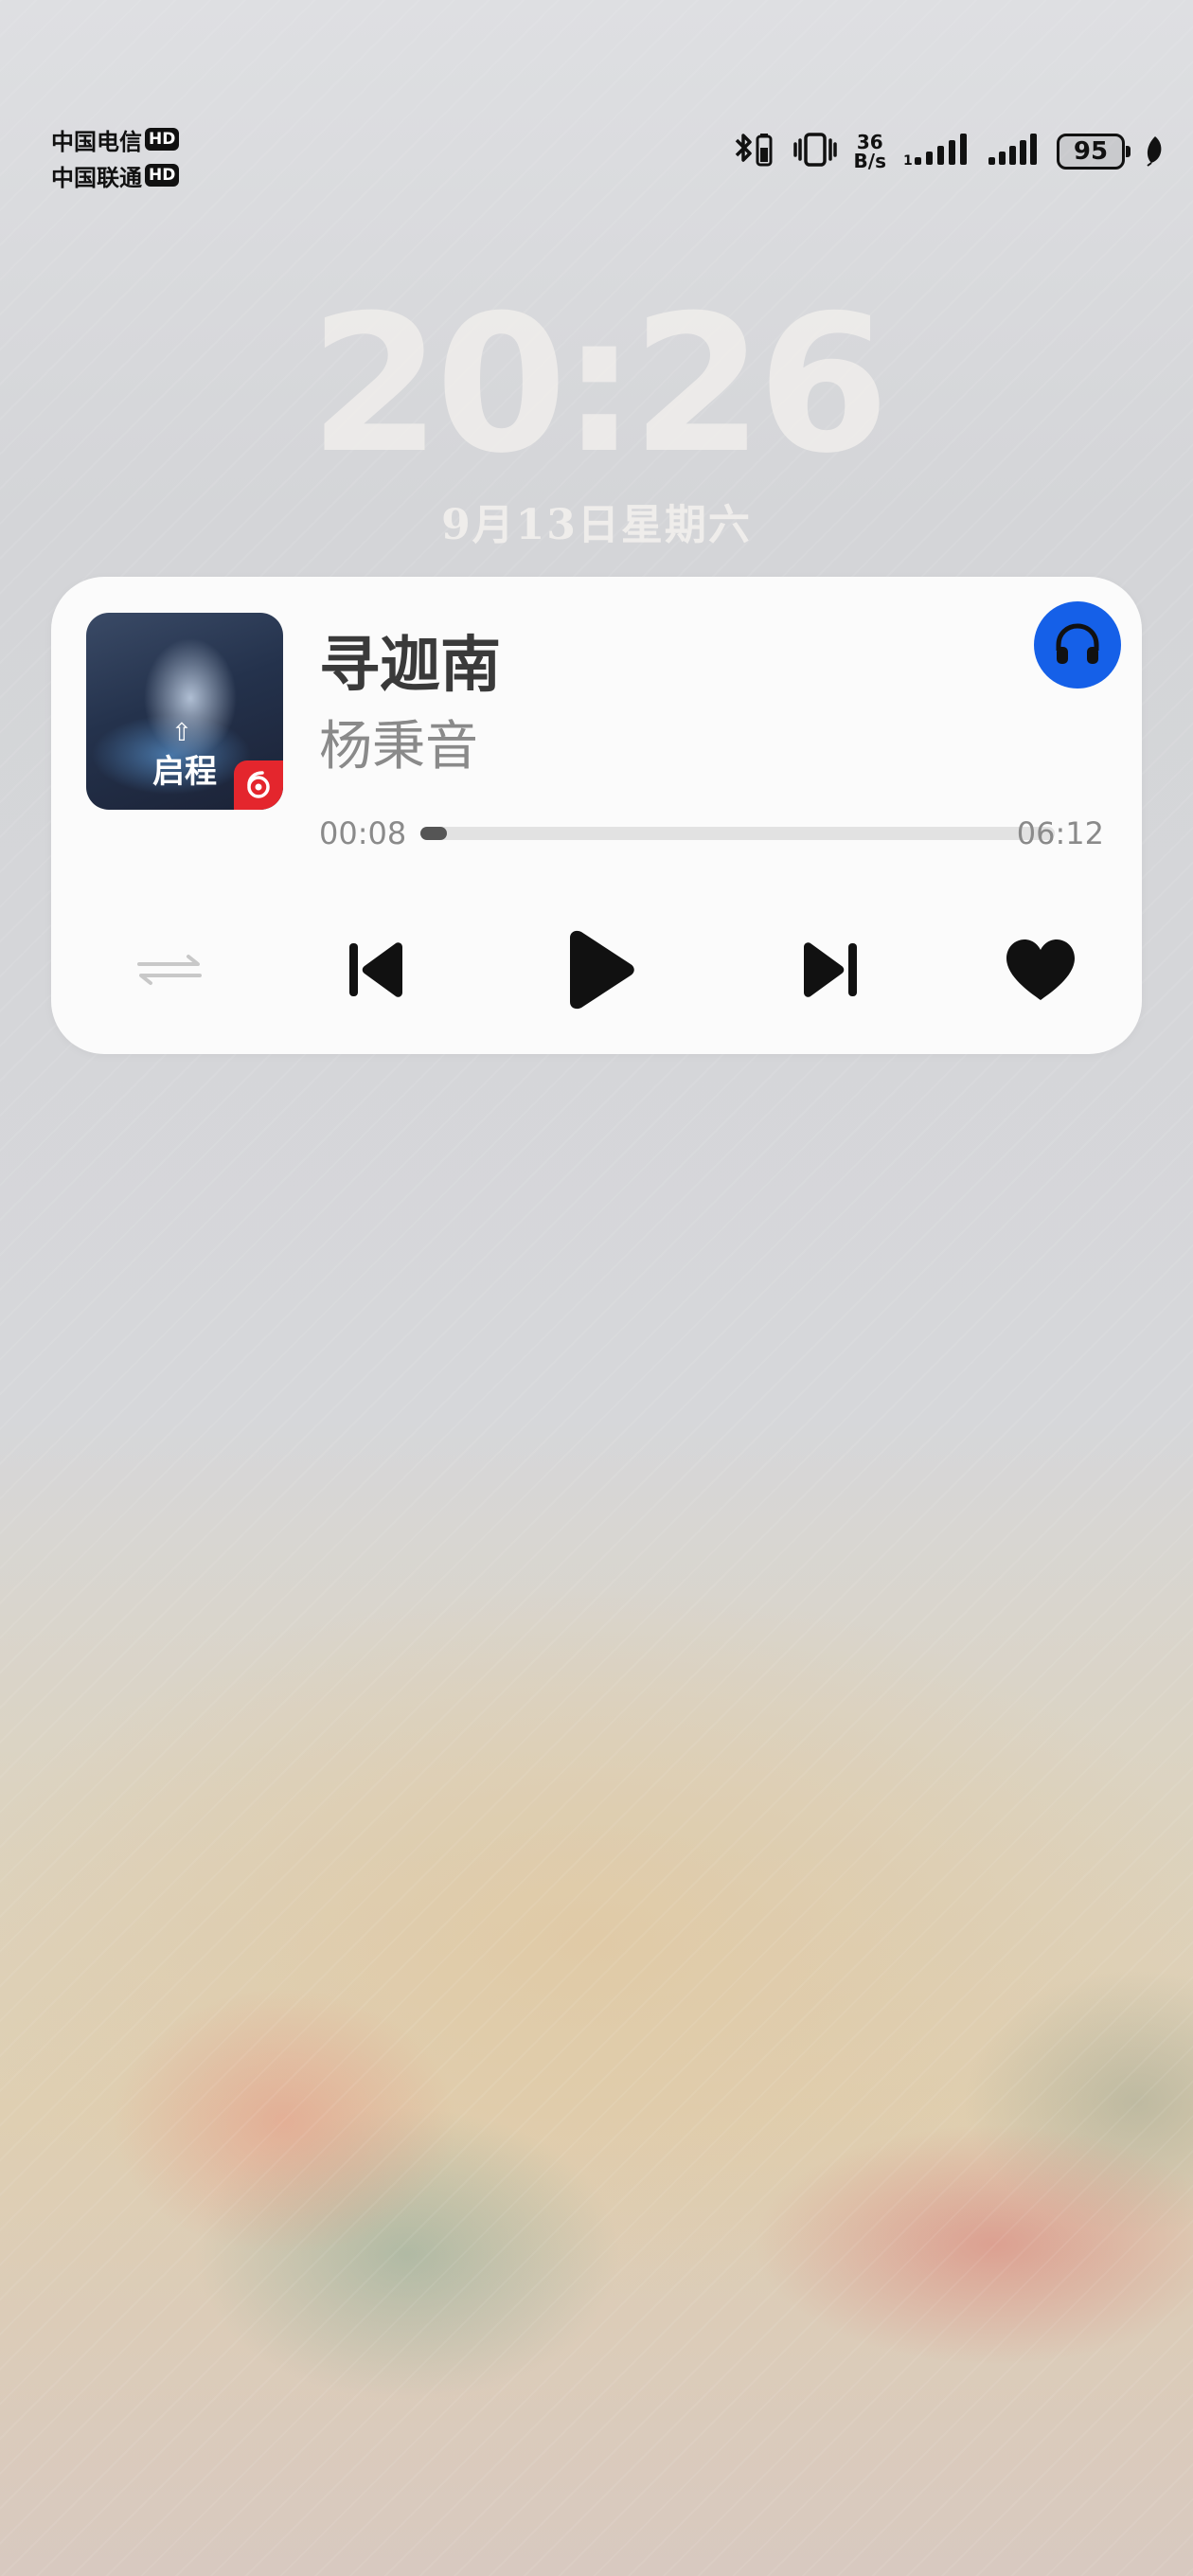 This screenshot has height=2576, width=1193. I want to click on song-title: 寻迦南, so click(410, 665).